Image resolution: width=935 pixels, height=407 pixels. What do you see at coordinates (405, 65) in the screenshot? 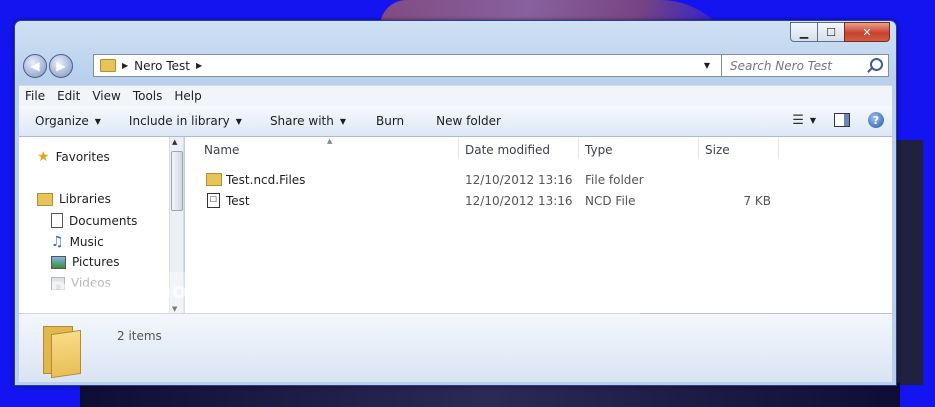
I see `address-bar: ▶ Nero Test ▶ ▼` at bounding box center [405, 65].